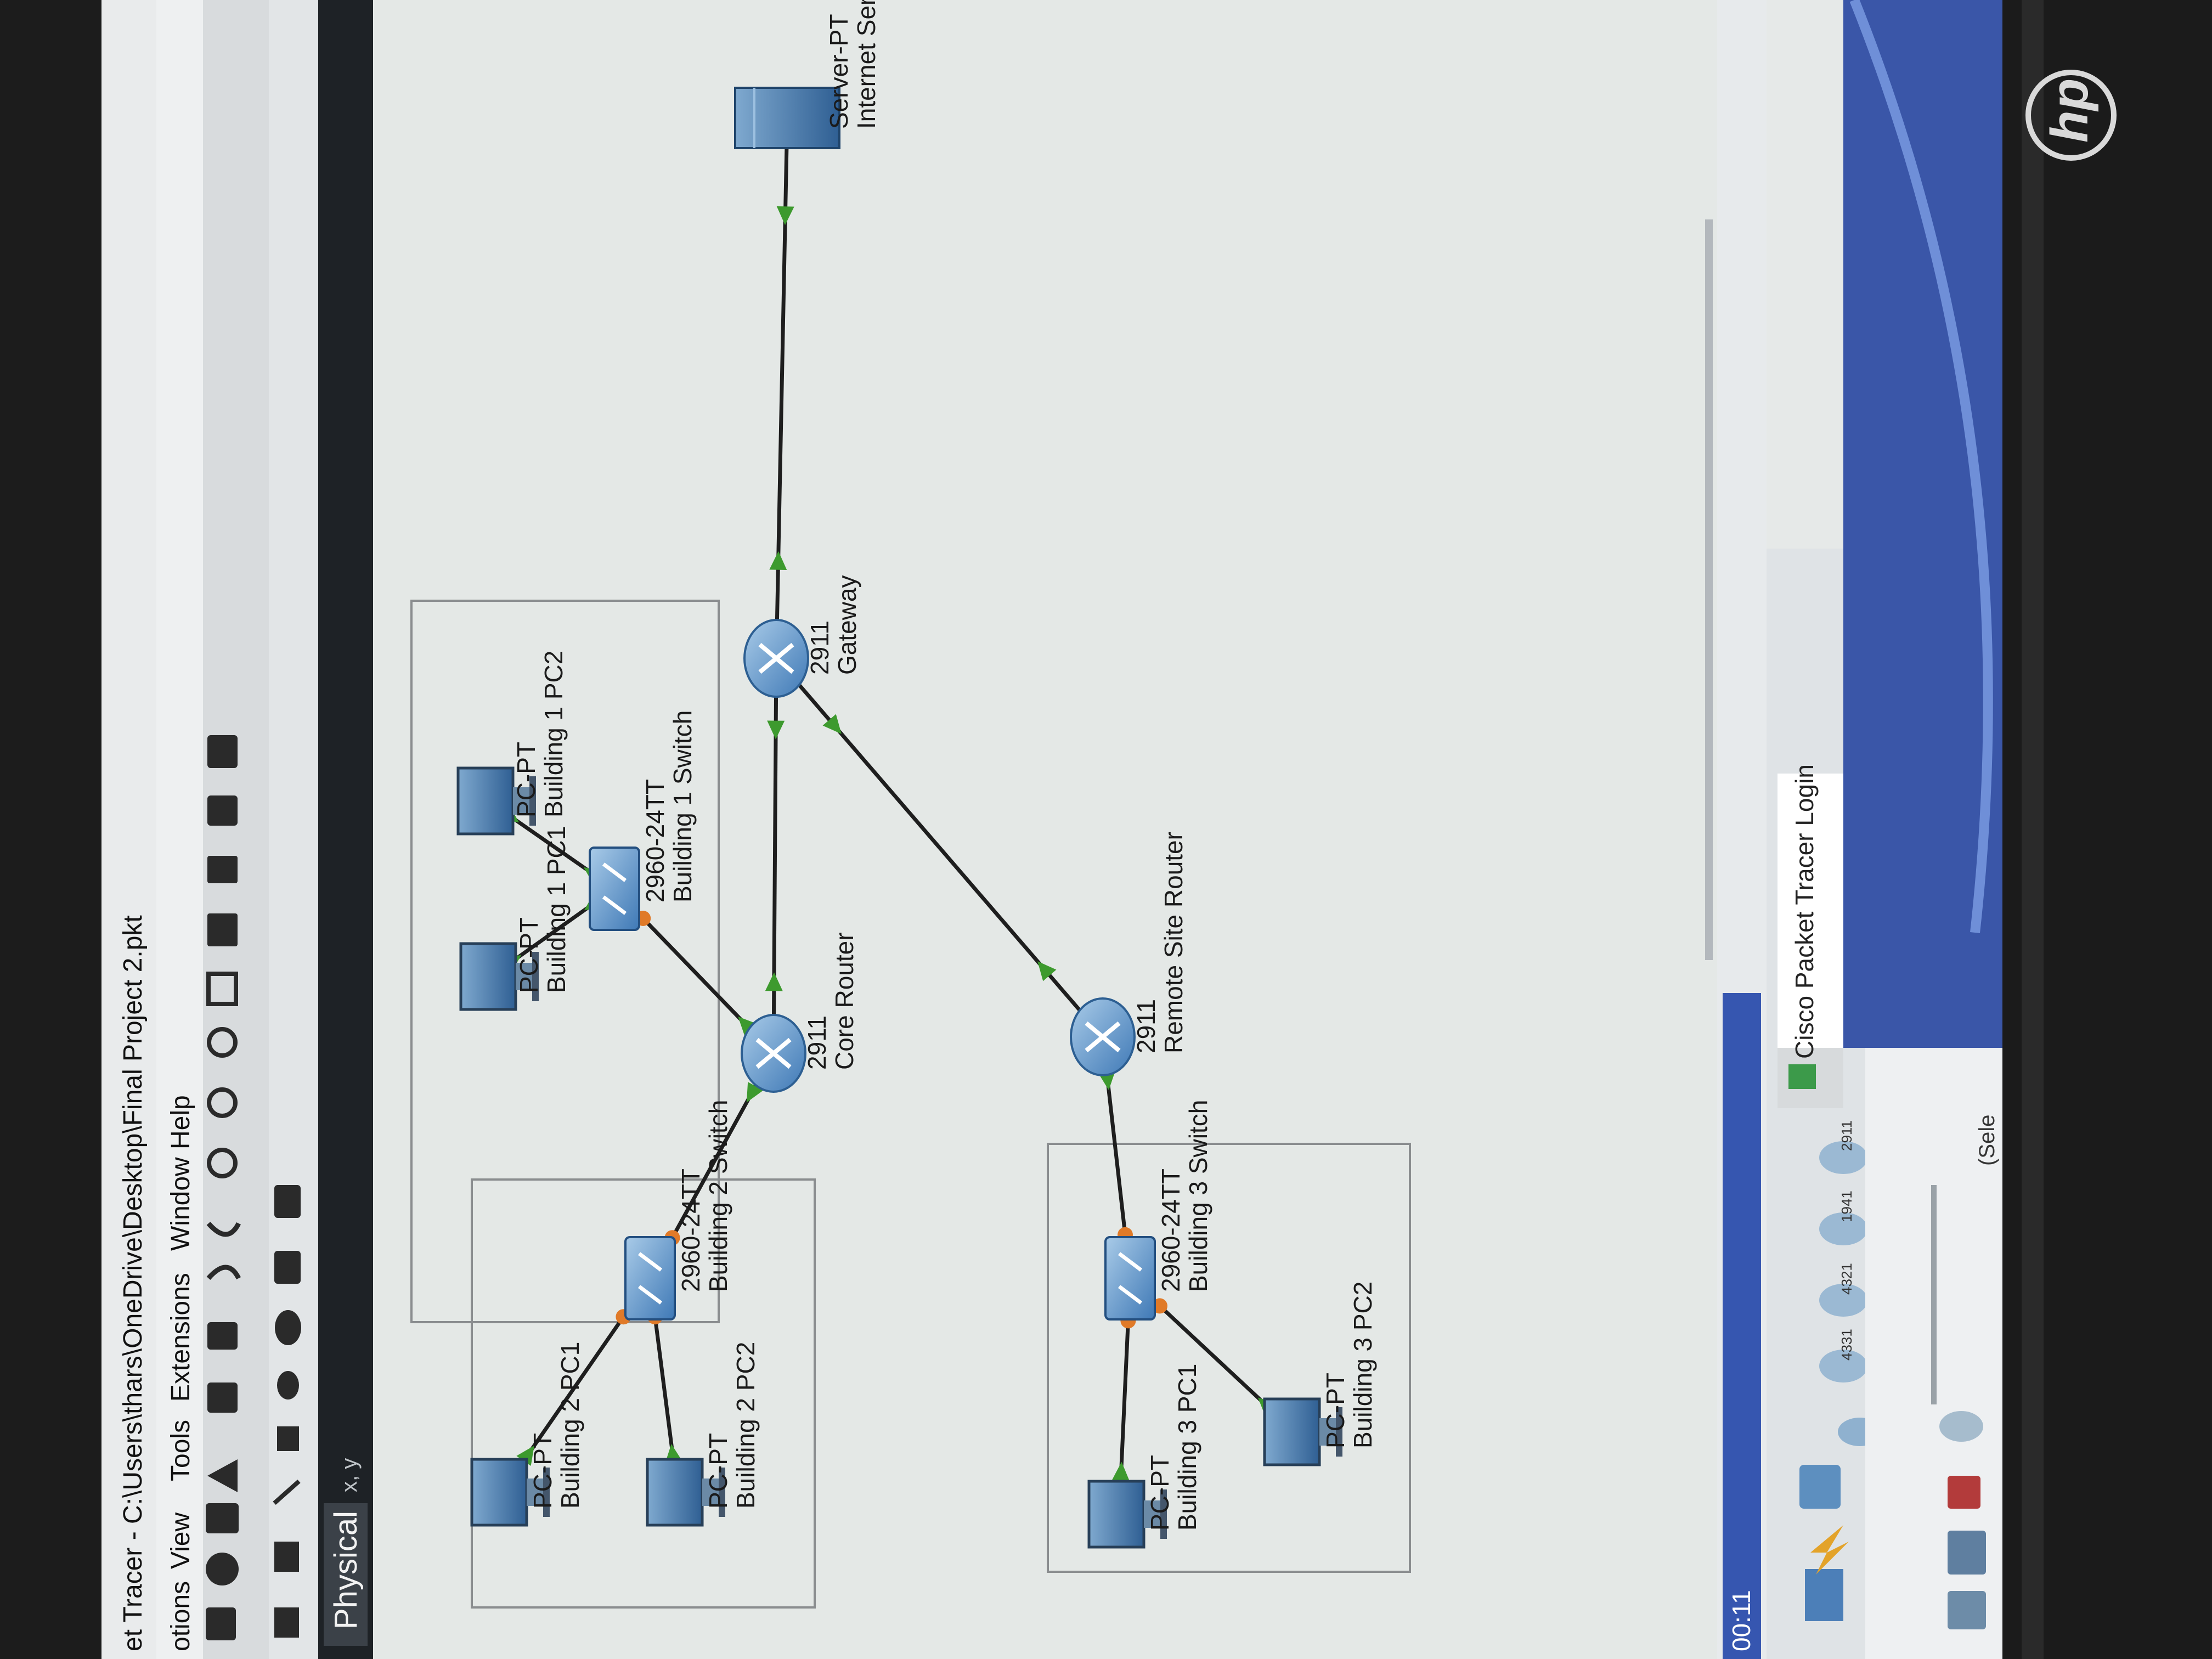  Describe the element at coordinates (745, 1425) in the screenshot. I see `device-name-label: Building 2 PC2` at that location.